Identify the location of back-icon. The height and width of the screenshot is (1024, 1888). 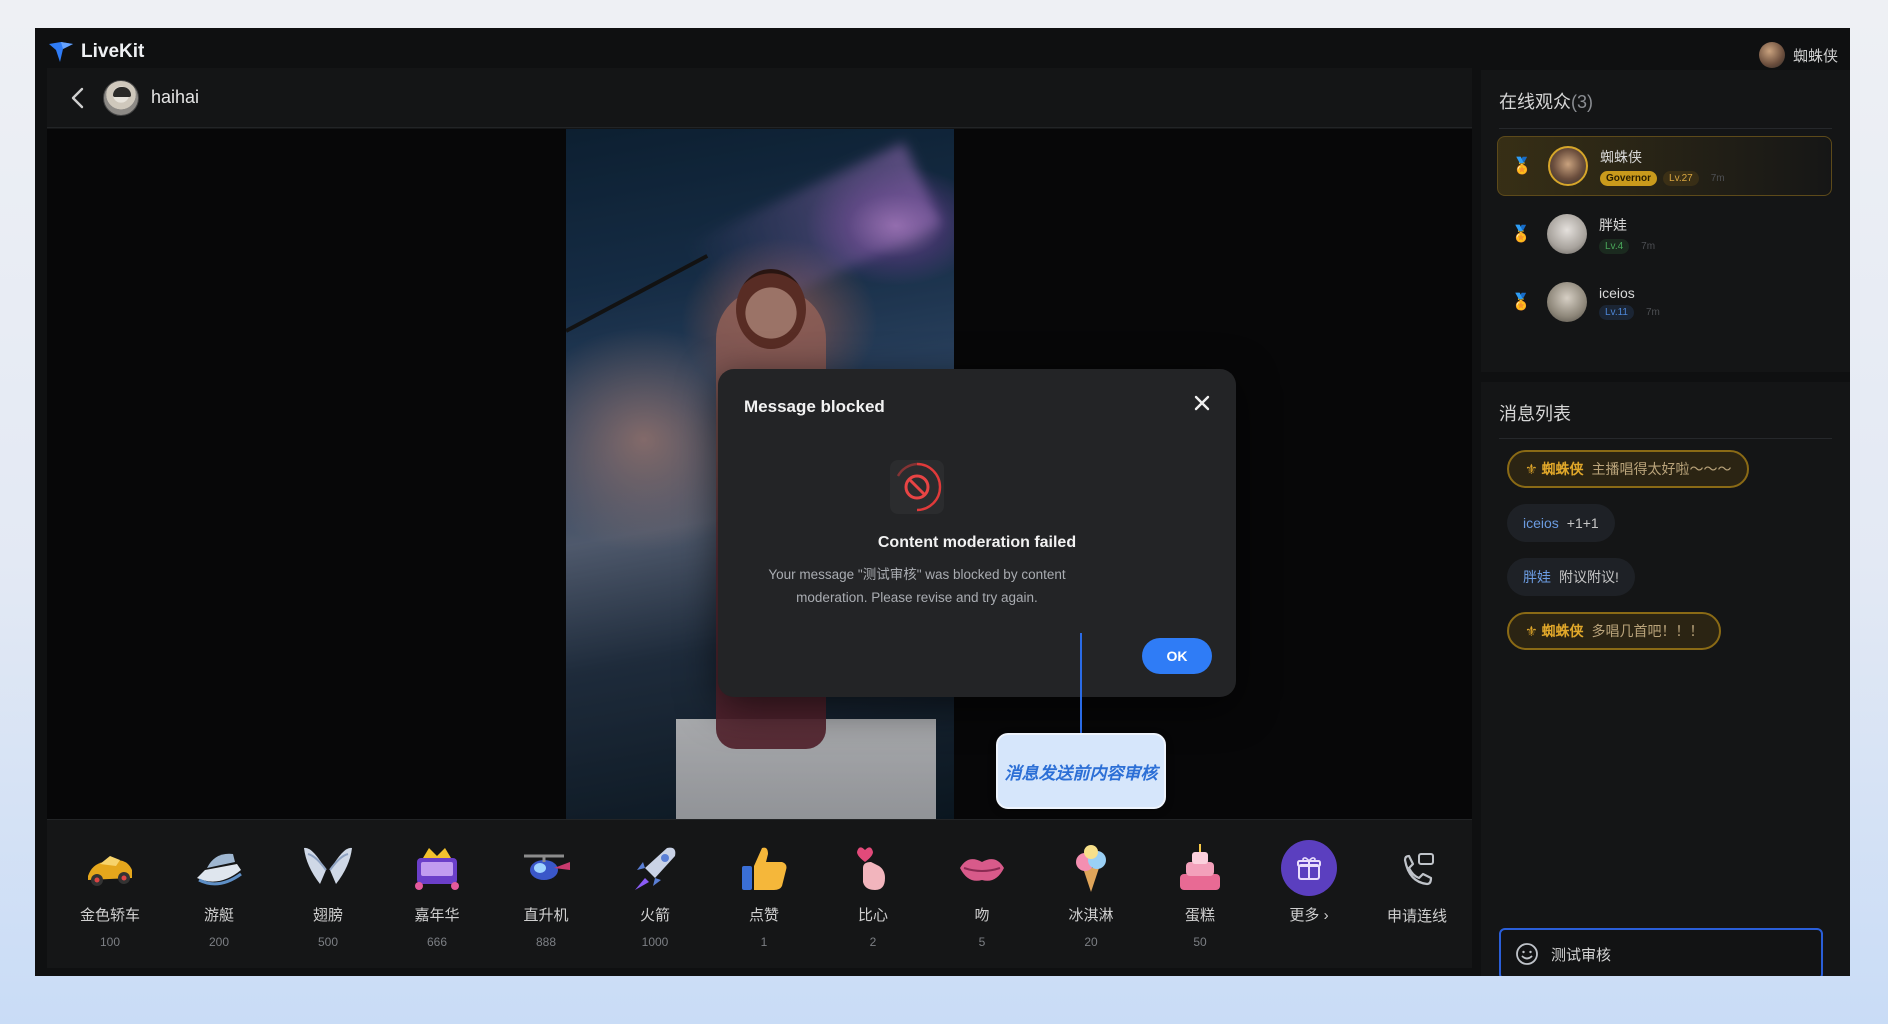
(78, 98).